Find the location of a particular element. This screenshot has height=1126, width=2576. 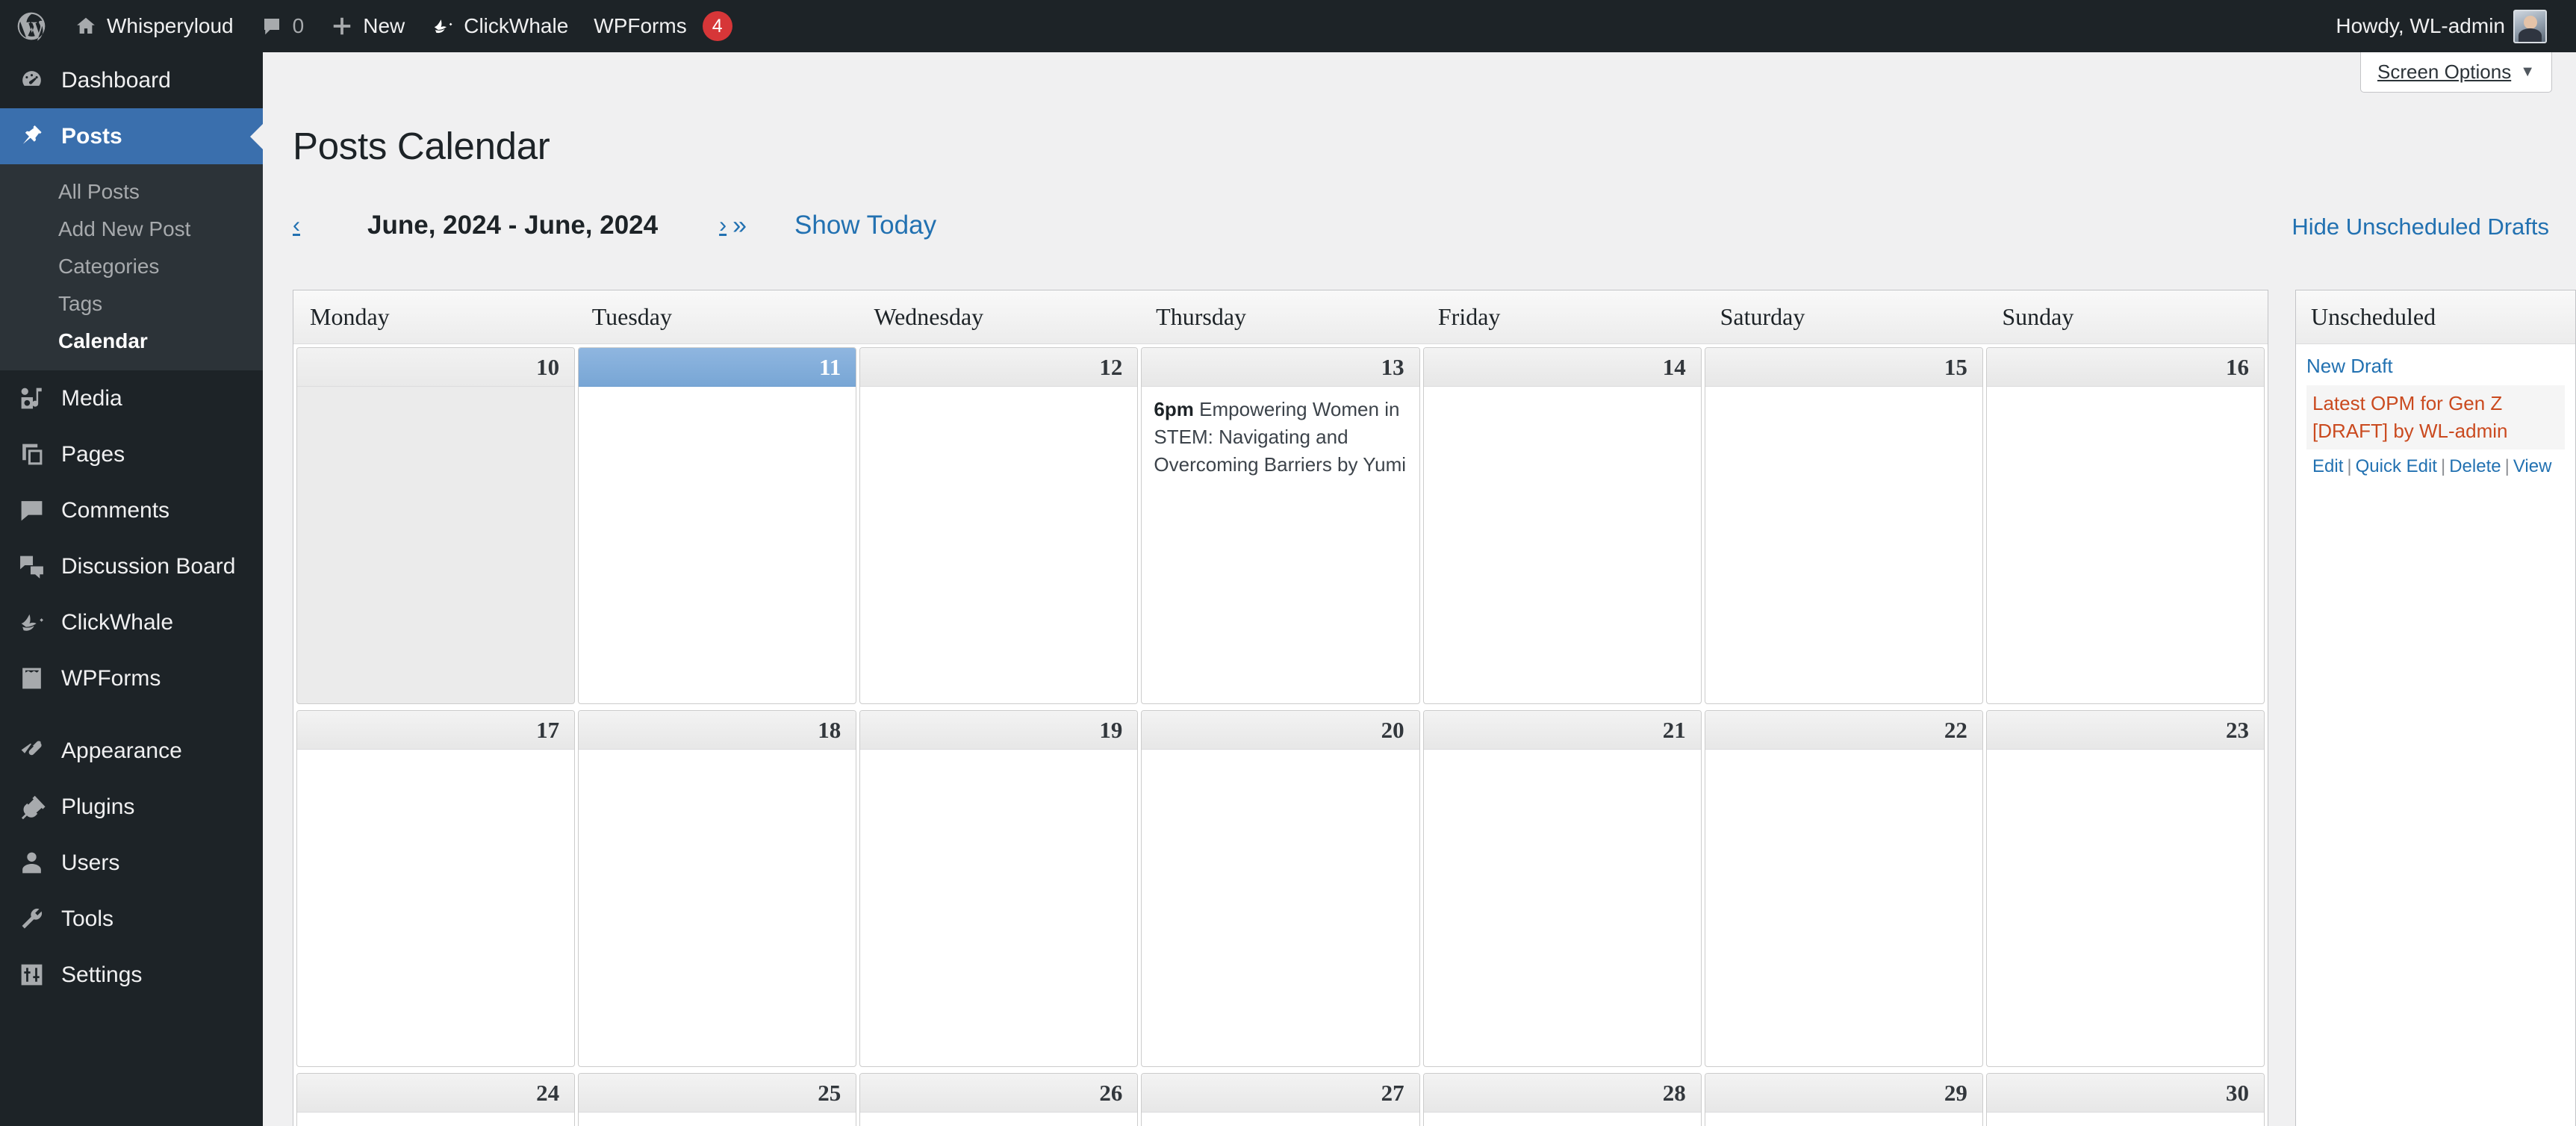

sidebar-item-pages: Pages is located at coordinates (131, 454).